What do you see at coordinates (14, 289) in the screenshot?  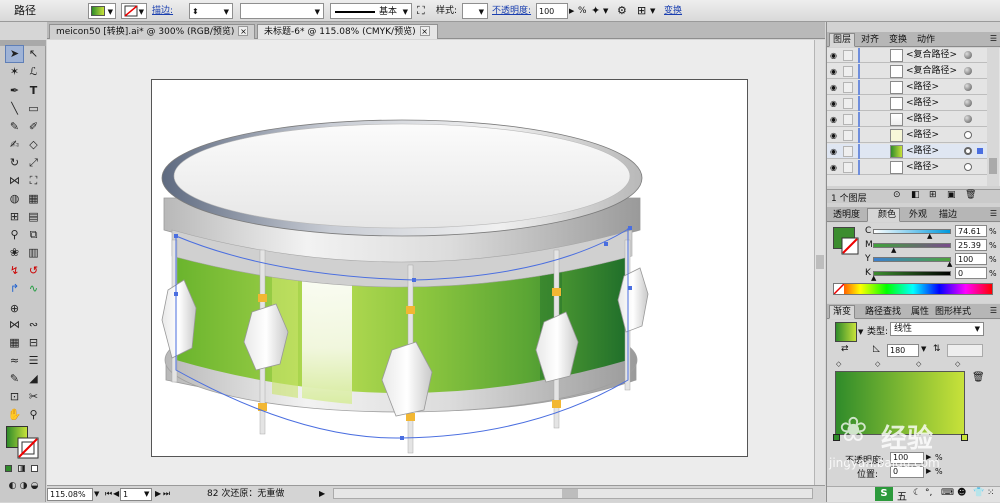 I see `join-tool-icon: ↱` at bounding box center [14, 289].